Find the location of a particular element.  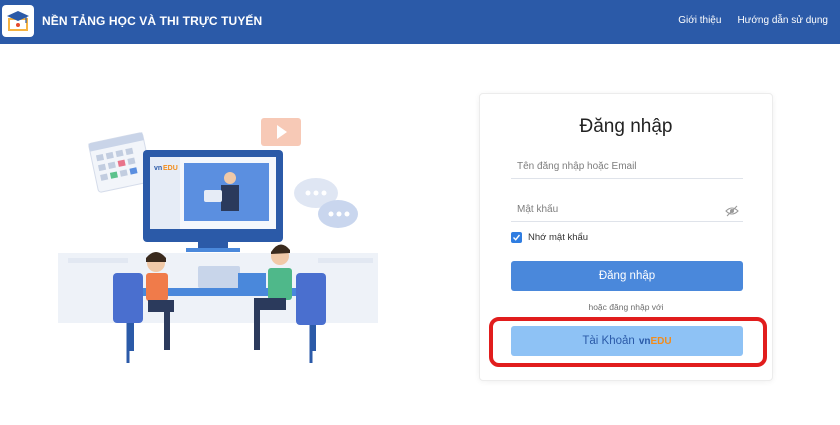

password-field-wrapper is located at coordinates (627, 210).